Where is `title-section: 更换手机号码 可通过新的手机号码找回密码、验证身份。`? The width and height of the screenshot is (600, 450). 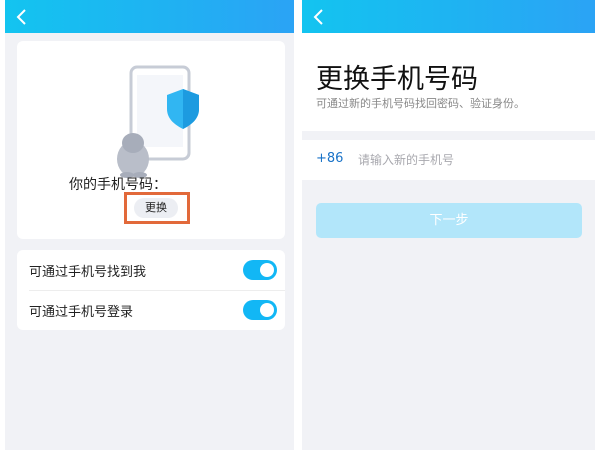
title-section: 更换手机号码 可通过新的手机号码找回密码、验证身份。 is located at coordinates (448, 82).